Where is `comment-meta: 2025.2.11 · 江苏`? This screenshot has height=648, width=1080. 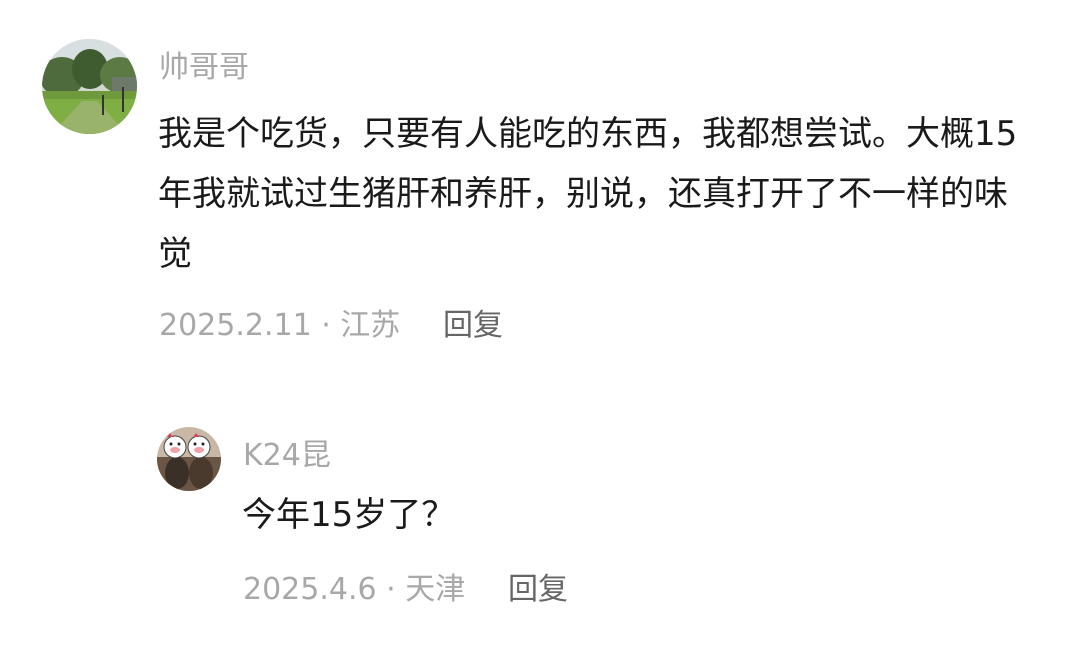
comment-meta: 2025.2.11 · 江苏 is located at coordinates (280, 325).